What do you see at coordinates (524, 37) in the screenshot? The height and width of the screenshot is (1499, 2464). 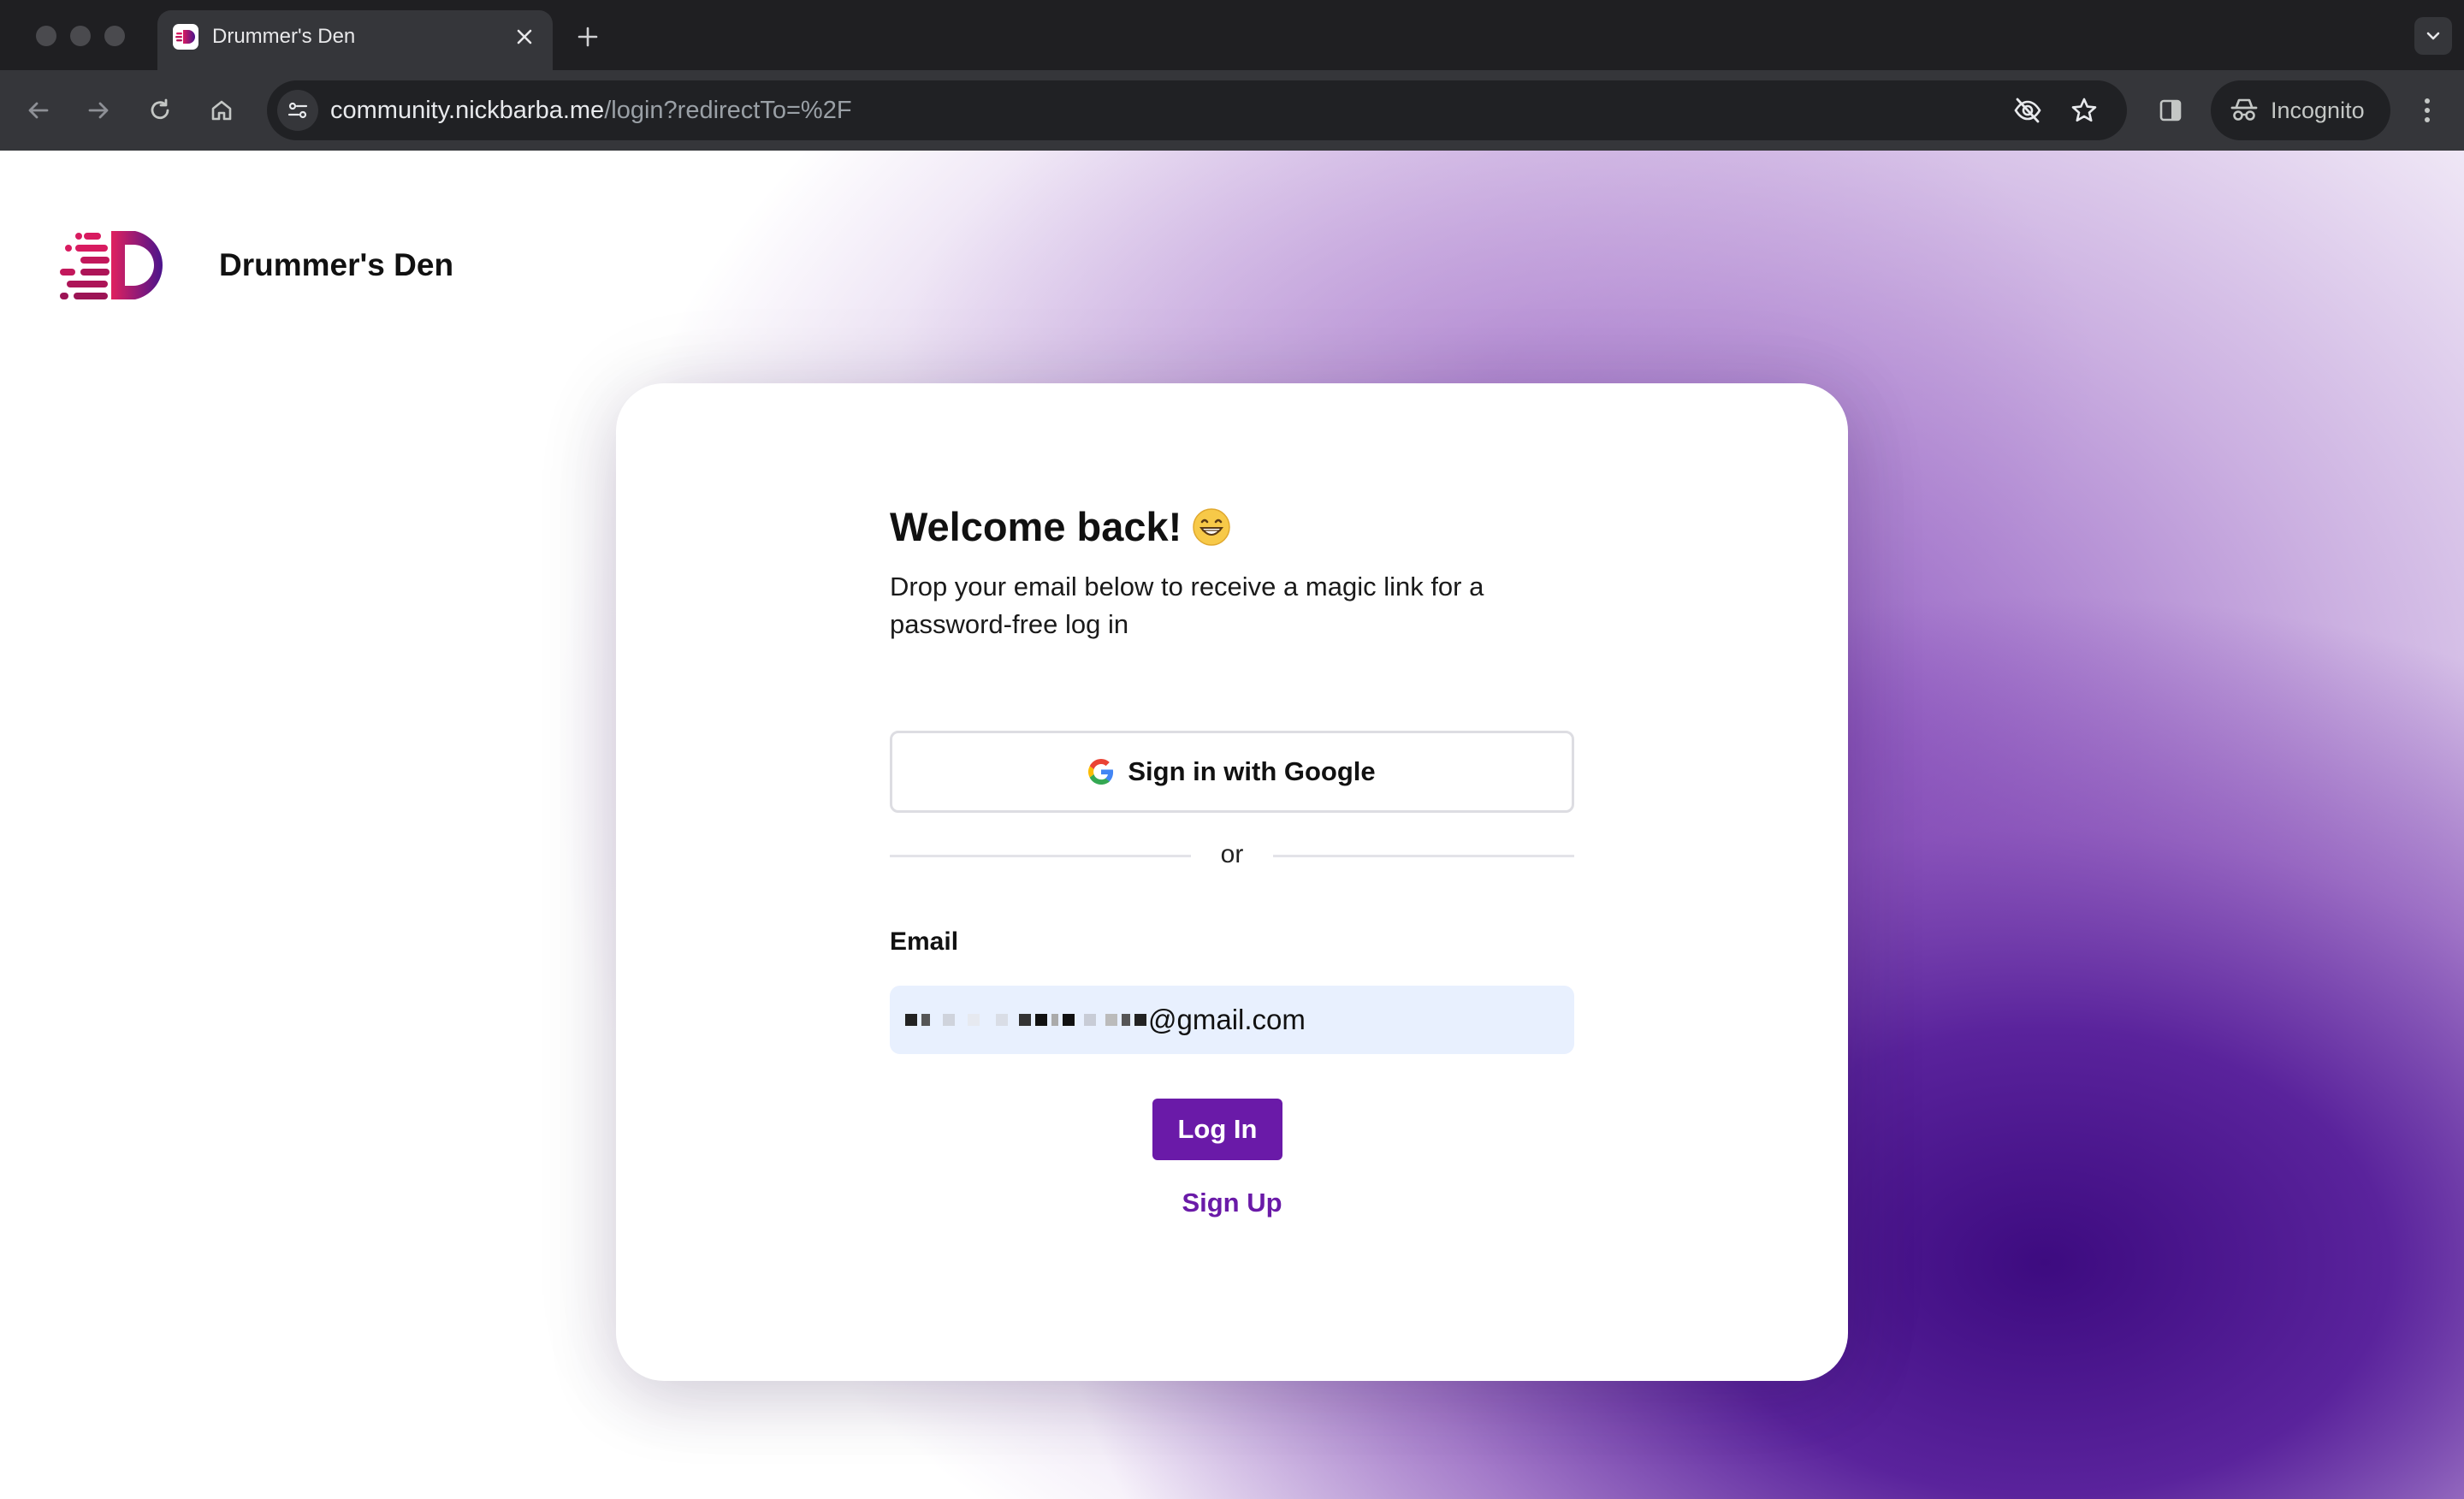 I see `tab-close-icon` at bounding box center [524, 37].